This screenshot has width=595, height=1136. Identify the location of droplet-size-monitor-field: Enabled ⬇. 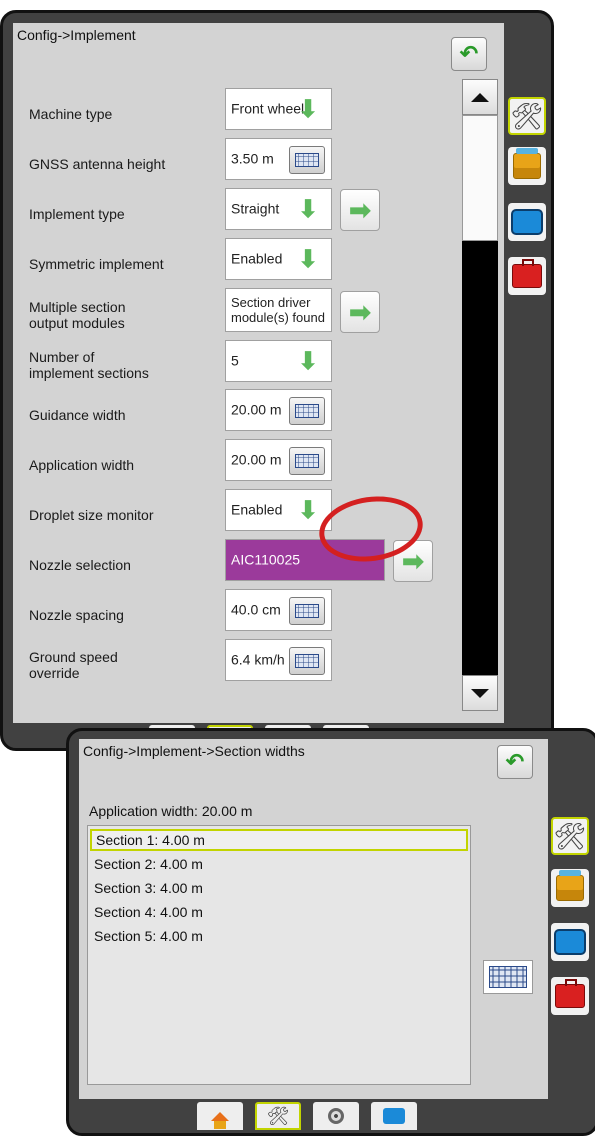
(278, 510).